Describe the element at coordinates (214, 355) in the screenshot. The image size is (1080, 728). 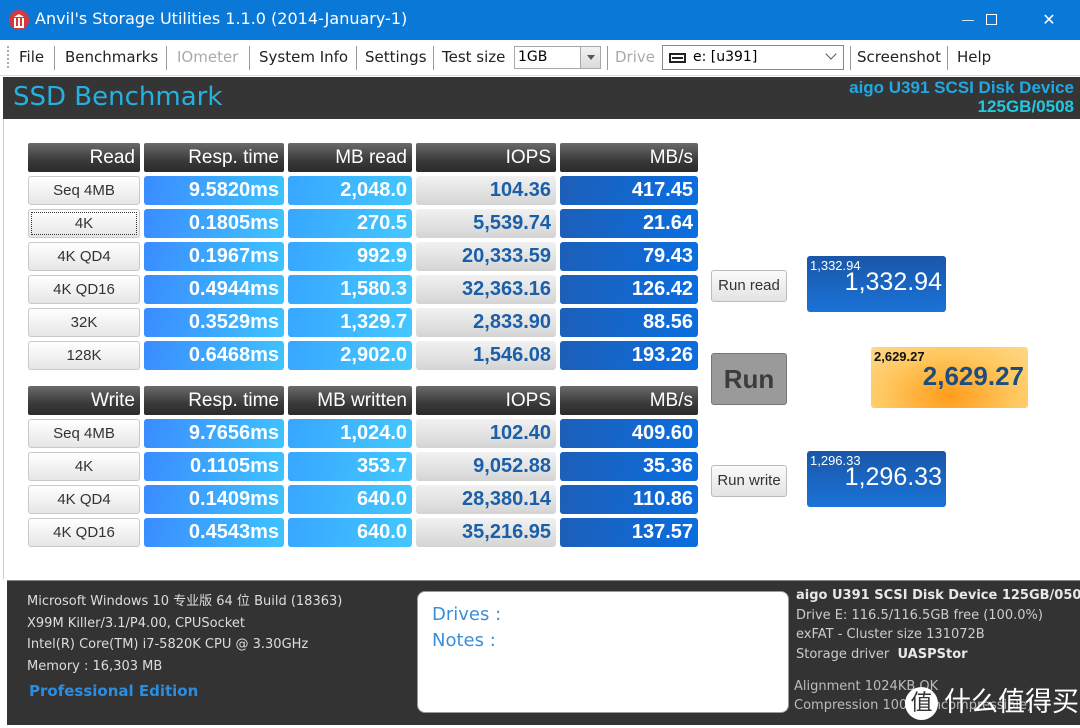
I see `read-cell-resp-time: 0.6468ms` at that location.